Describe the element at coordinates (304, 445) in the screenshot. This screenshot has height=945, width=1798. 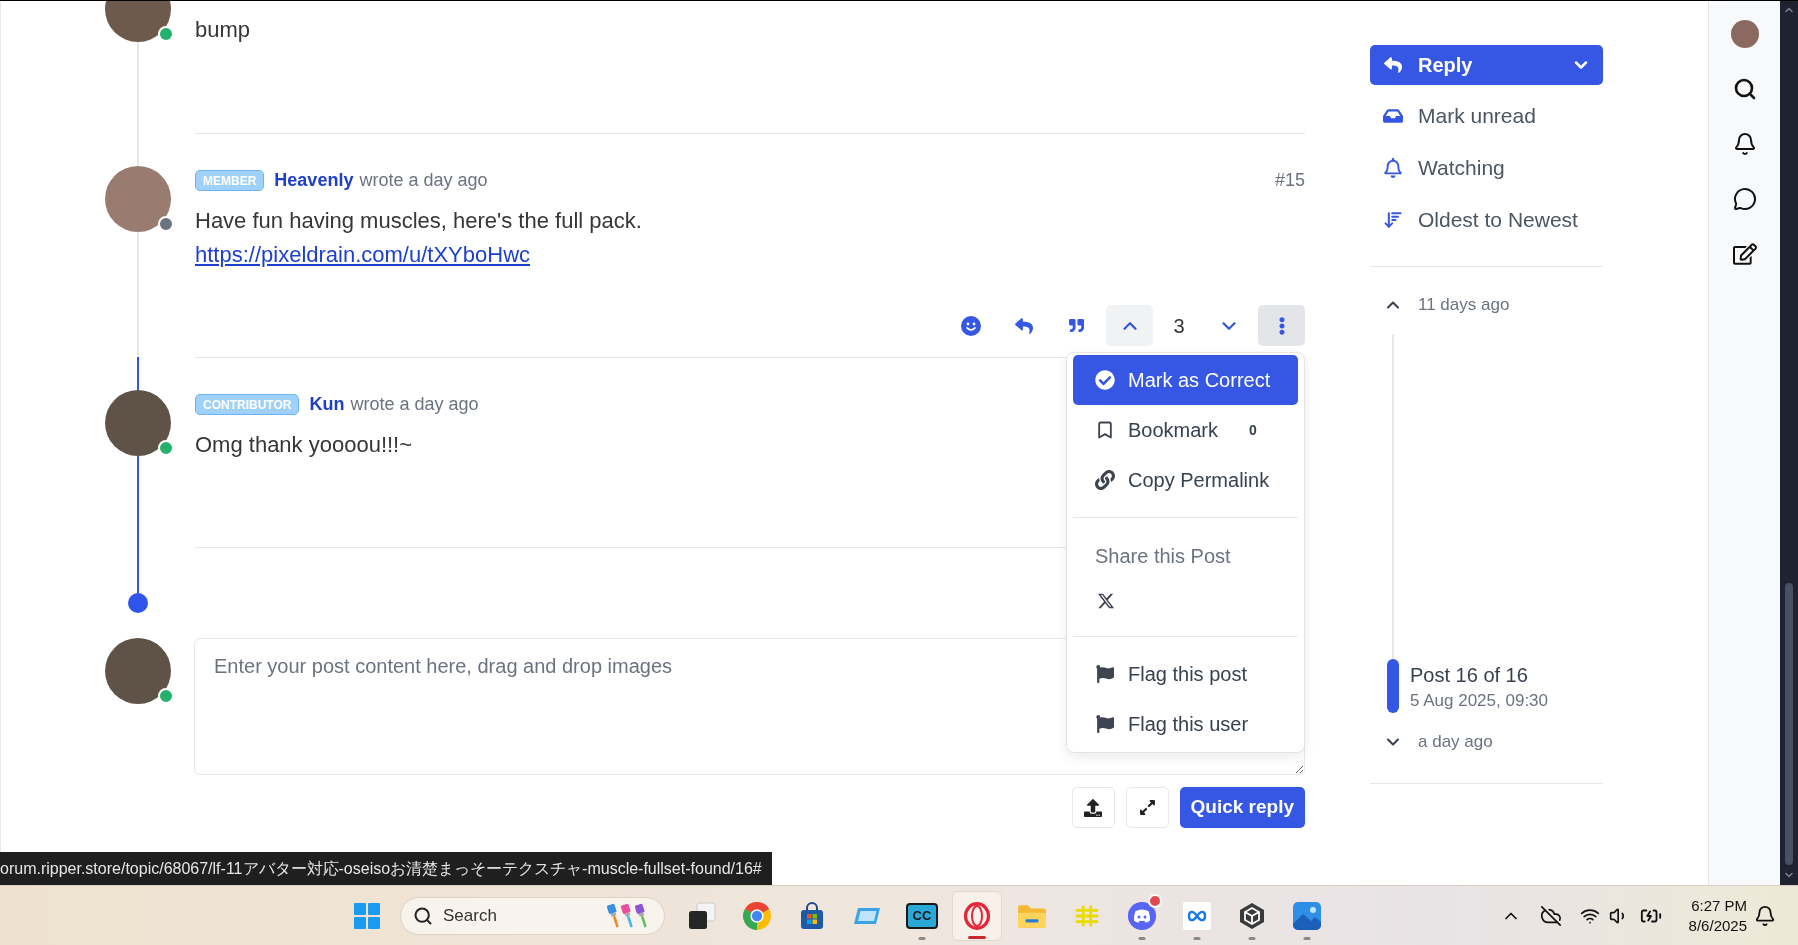
I see `post-body: Omg thank yoooou!!!~` at that location.